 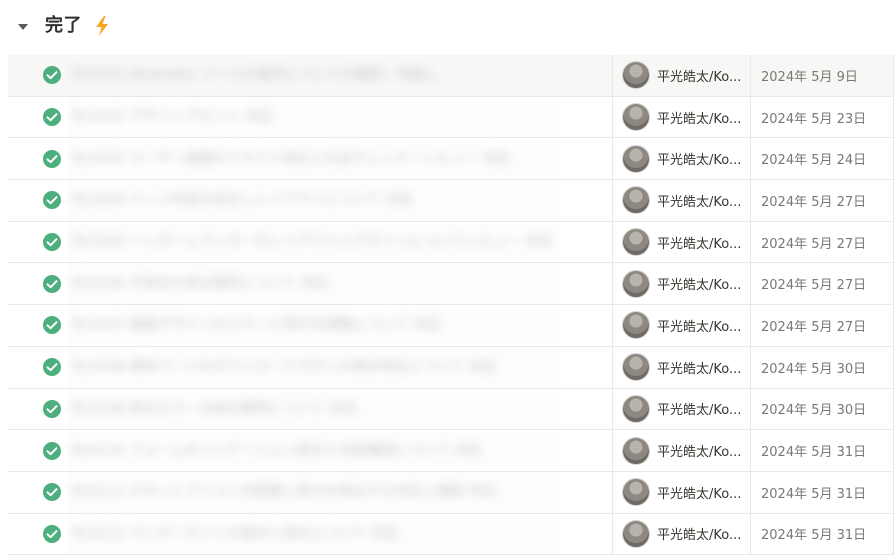 I want to click on task-title-cell: PJ-0101 Illustrator ツールの操作についての確認・見直し, so click(x=310, y=75).